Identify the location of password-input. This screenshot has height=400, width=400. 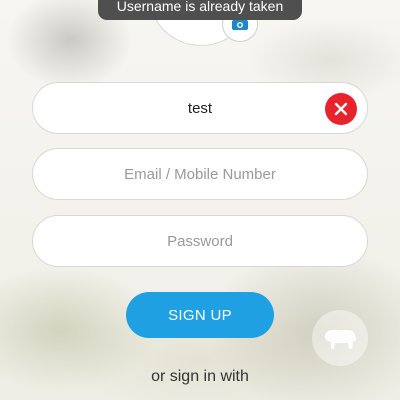
(200, 241).